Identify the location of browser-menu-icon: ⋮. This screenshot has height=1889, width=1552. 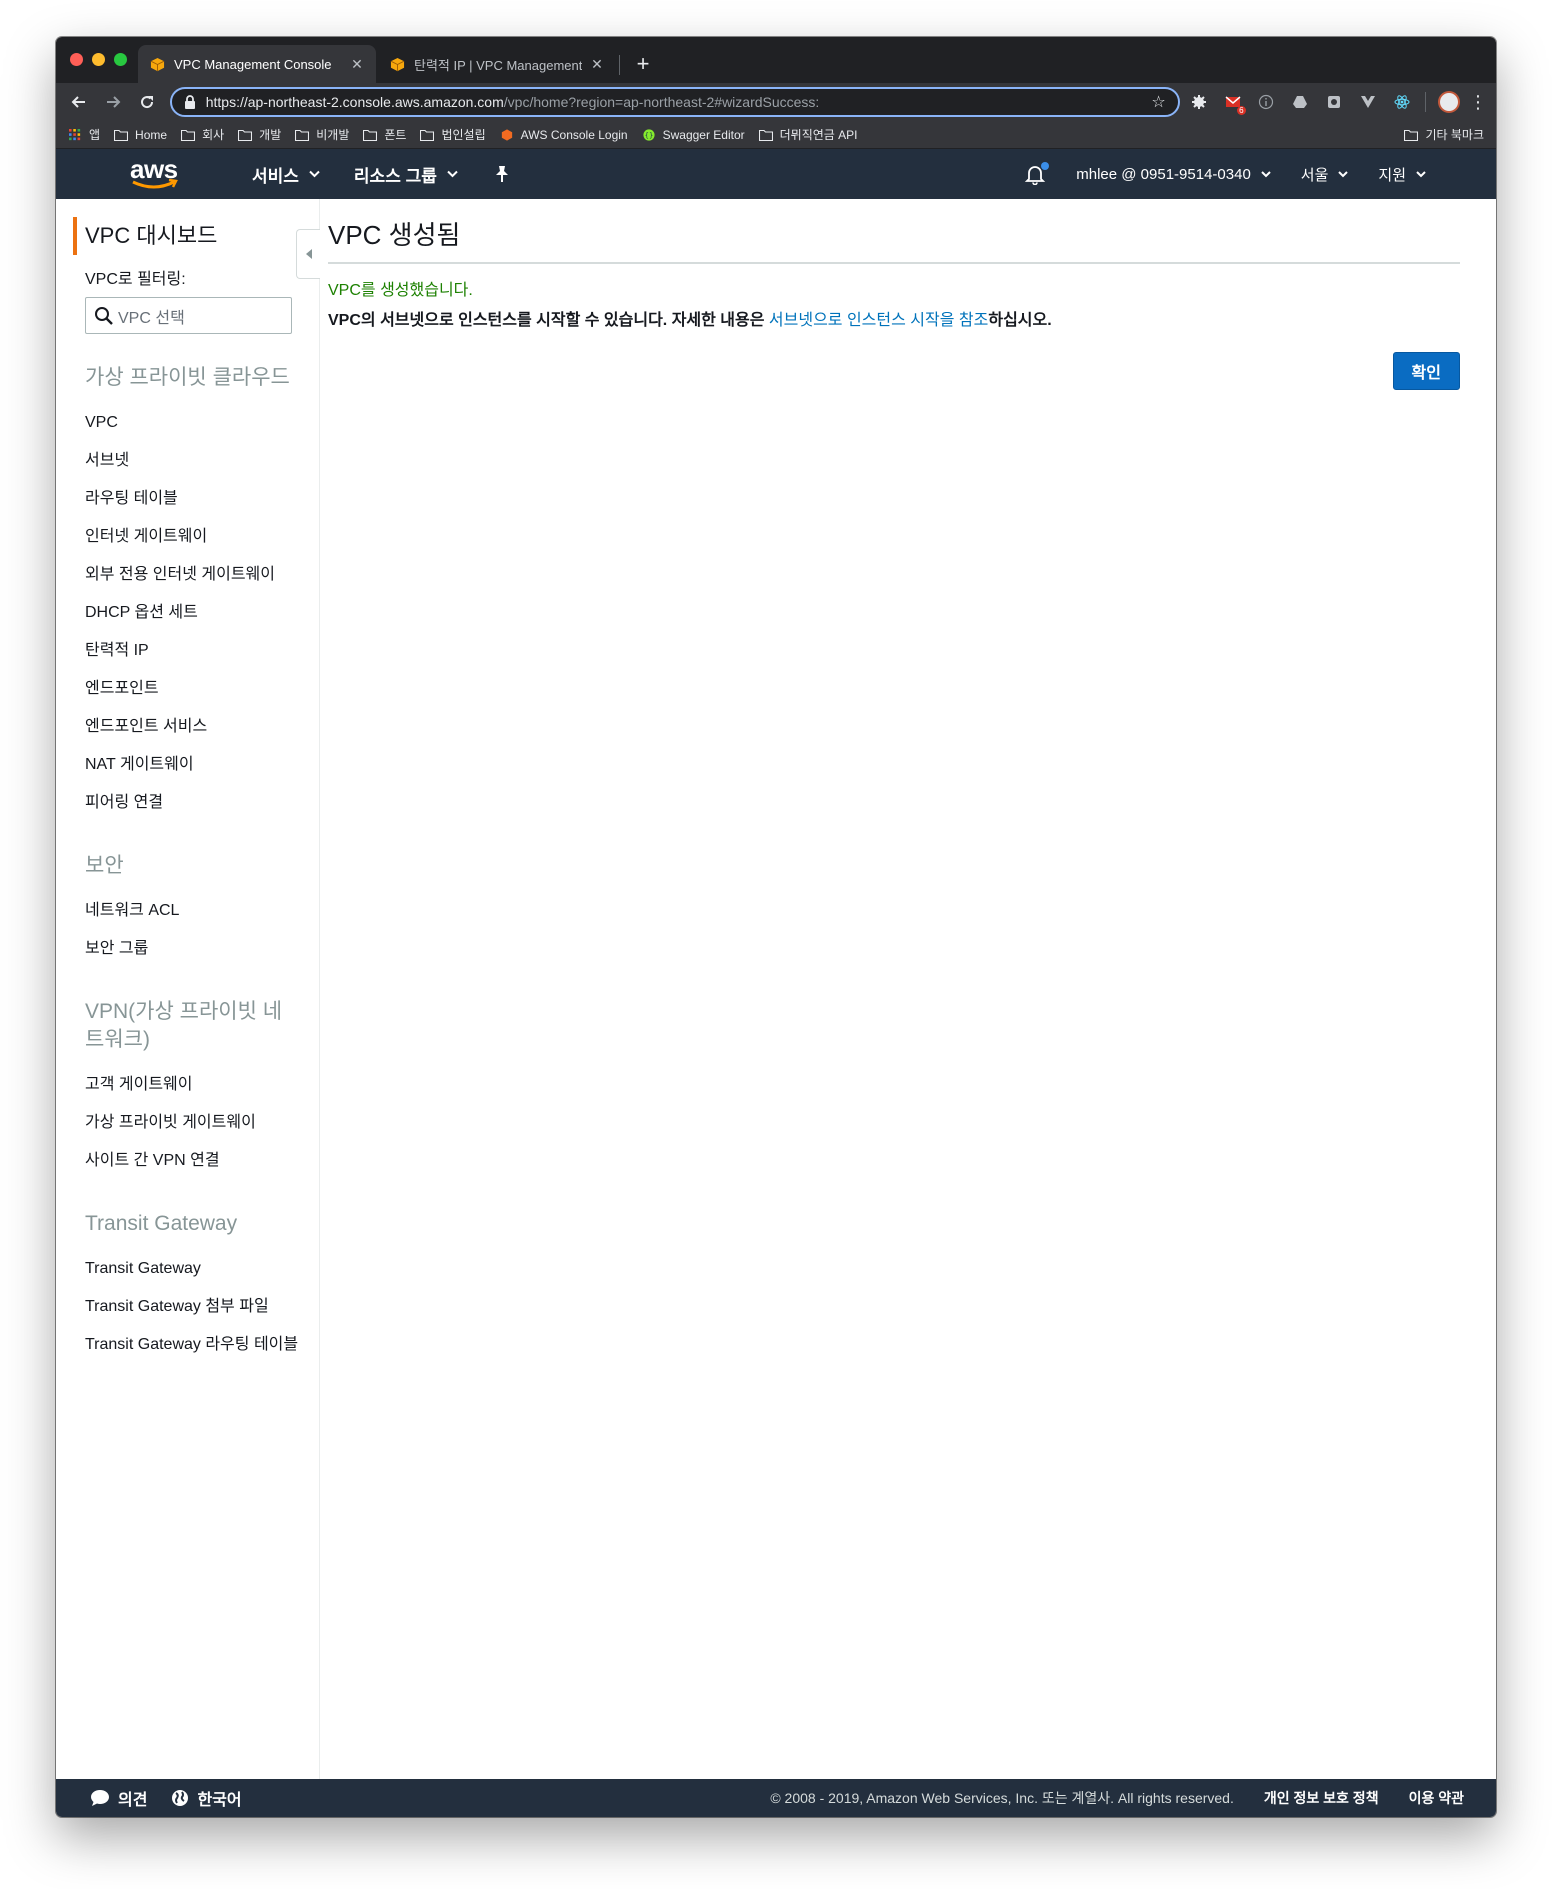
(1478, 102).